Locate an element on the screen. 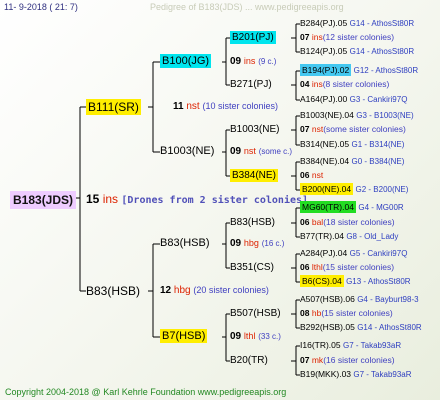  root-queen-id: B183(JDS) is located at coordinates (43, 200).